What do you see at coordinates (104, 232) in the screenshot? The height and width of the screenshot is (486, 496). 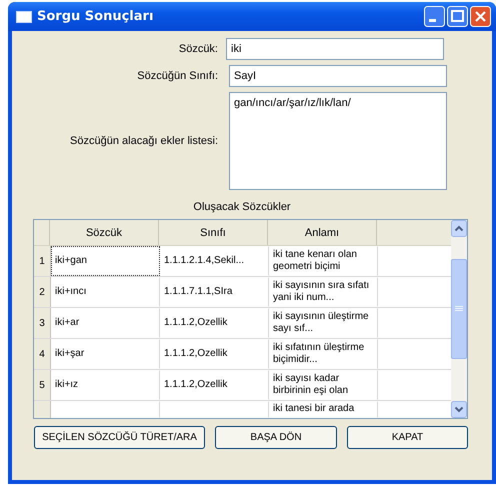 I see `column-header: Sözcük` at bounding box center [104, 232].